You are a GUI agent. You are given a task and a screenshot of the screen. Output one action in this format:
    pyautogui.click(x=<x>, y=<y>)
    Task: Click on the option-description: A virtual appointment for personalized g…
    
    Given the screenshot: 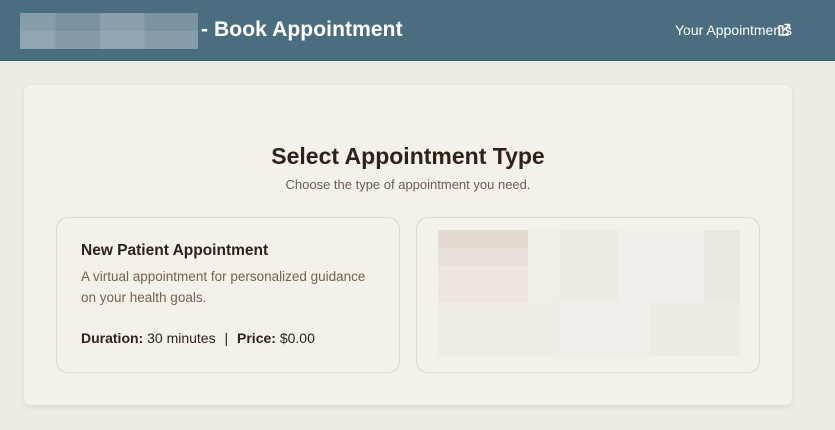 What is the action you would take?
    pyautogui.click(x=223, y=287)
    